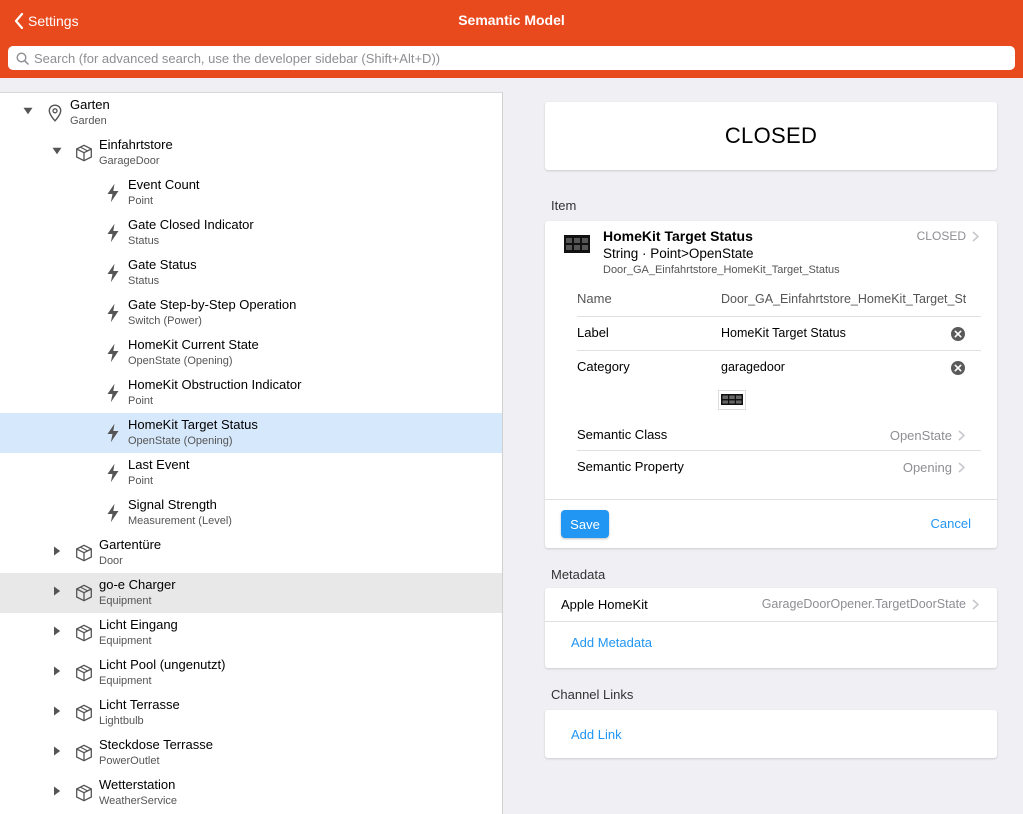 The width and height of the screenshot is (1023, 814). I want to click on tree-item-title: Einfahrtstore, so click(136, 144).